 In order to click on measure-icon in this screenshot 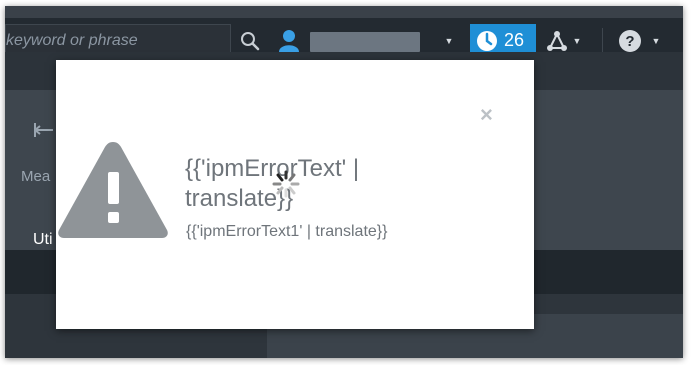, I will do `click(44, 130)`.